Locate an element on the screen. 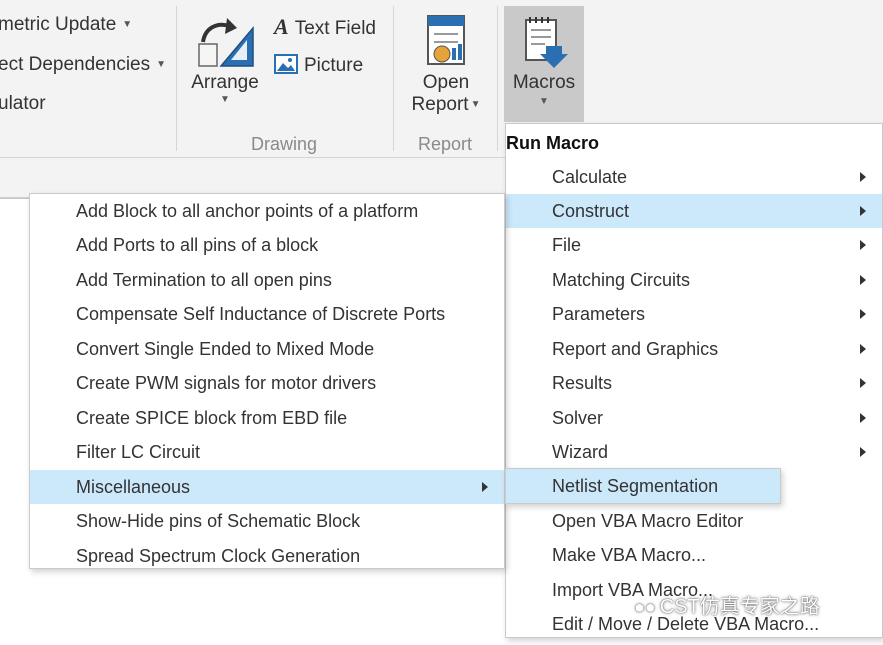  simulator-label: ulator is located at coordinates (23, 103).